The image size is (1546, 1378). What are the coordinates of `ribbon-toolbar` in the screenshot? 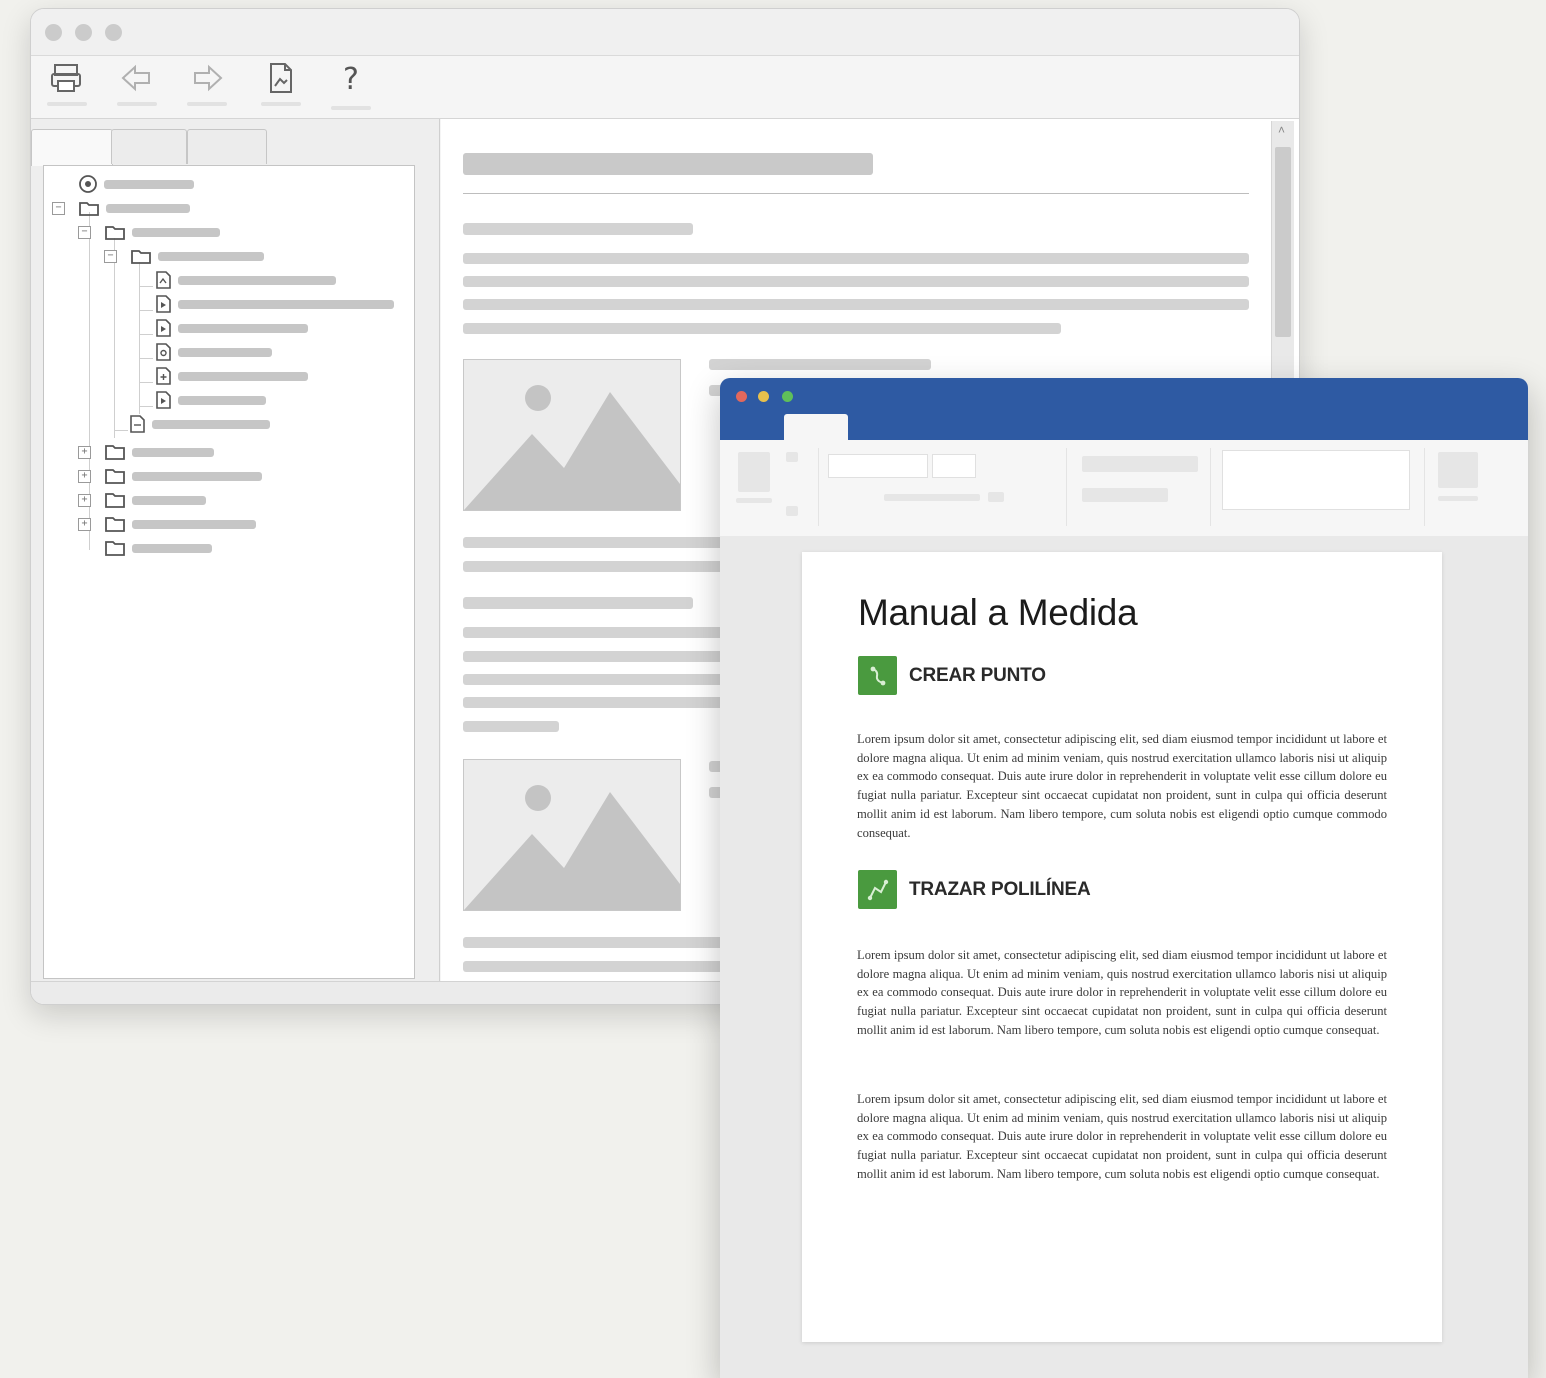 It's located at (1124, 488).